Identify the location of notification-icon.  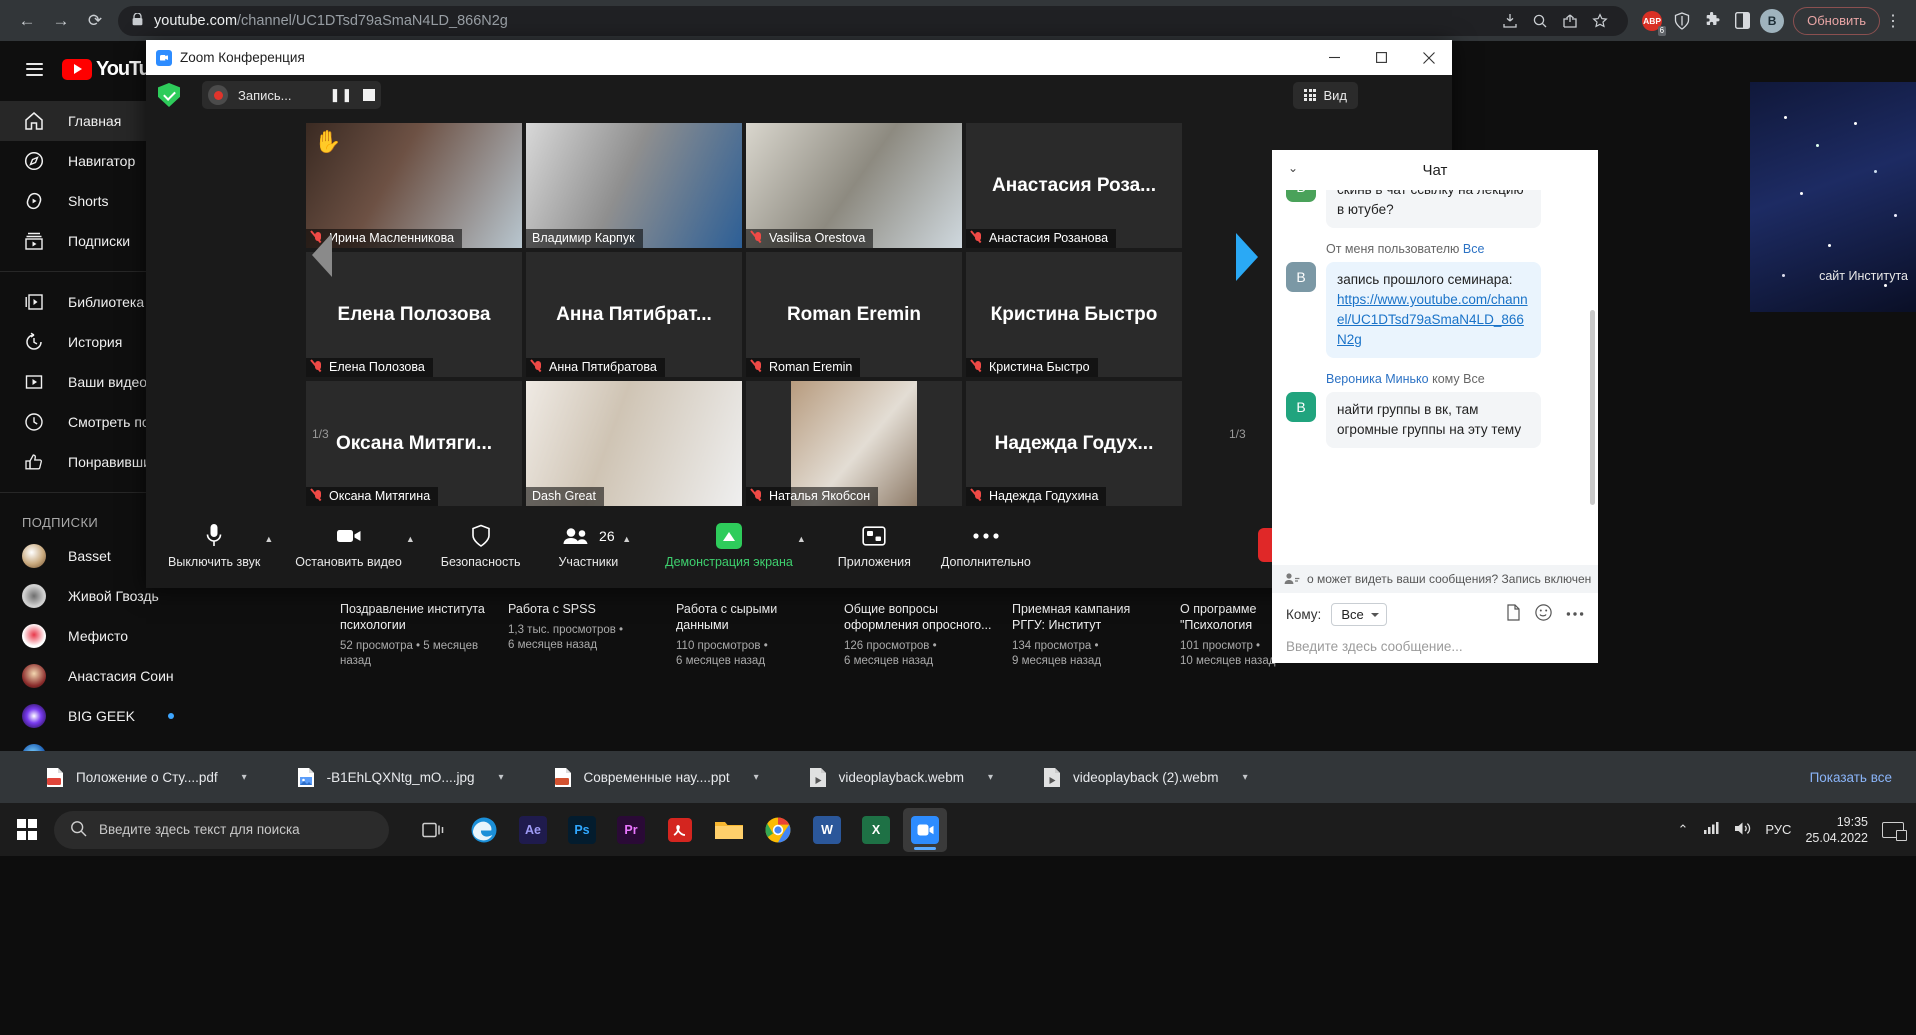
(1894, 831).